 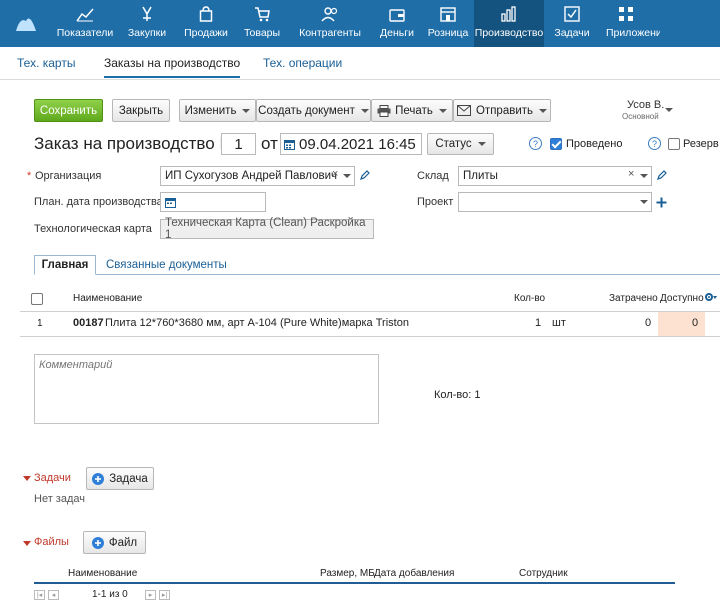 What do you see at coordinates (206, 23) in the screenshot?
I see `nav-item-sales: Продажи` at bounding box center [206, 23].